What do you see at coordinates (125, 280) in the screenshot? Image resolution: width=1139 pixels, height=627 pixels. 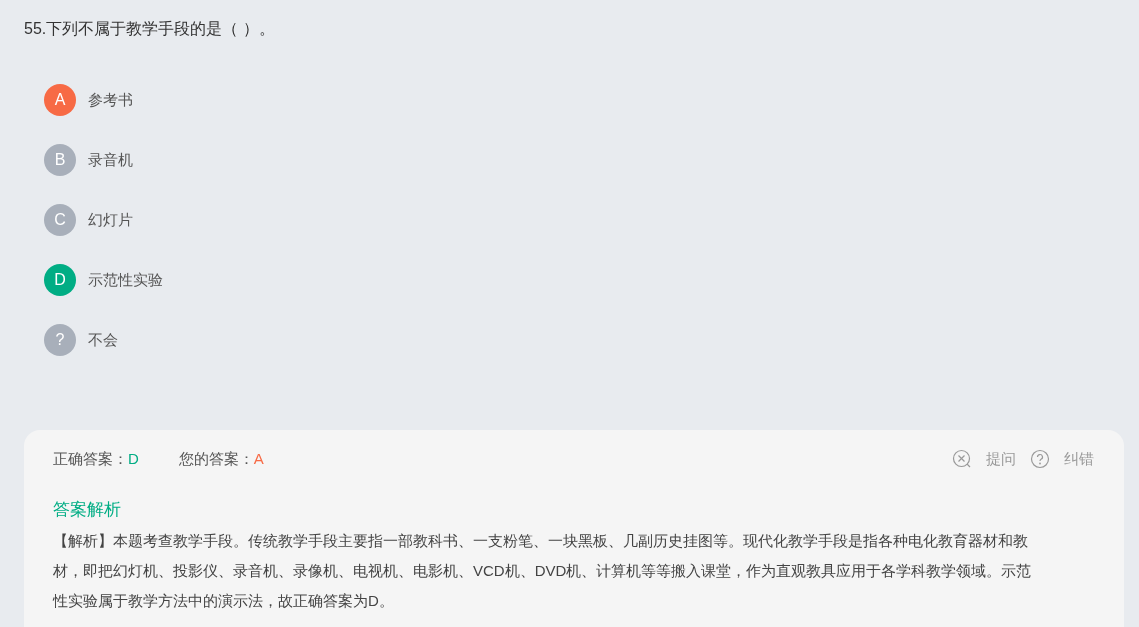 I see `option-text: 示范性实验` at bounding box center [125, 280].